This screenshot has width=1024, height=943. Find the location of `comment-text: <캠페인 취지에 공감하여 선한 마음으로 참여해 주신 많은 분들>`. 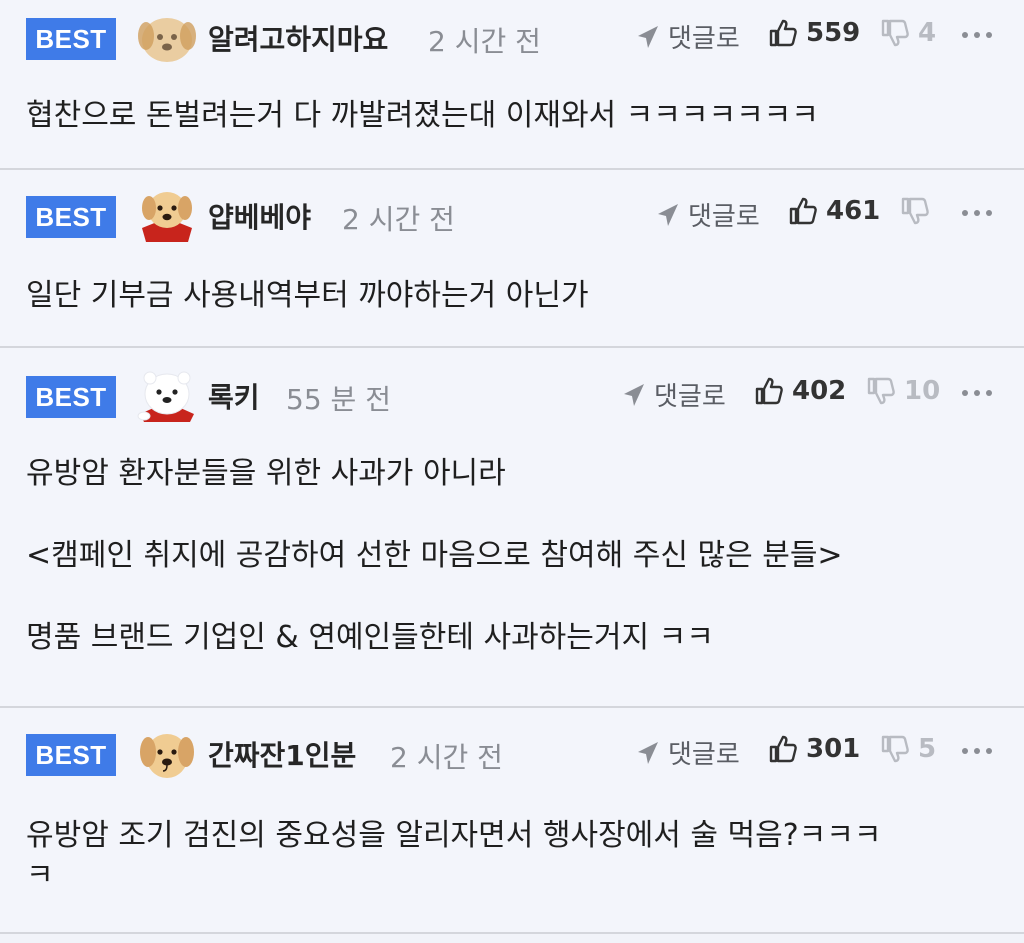

comment-text: <캠페인 취지에 공감하여 선한 마음으로 참여해 주신 많은 분들> is located at coordinates (434, 555).